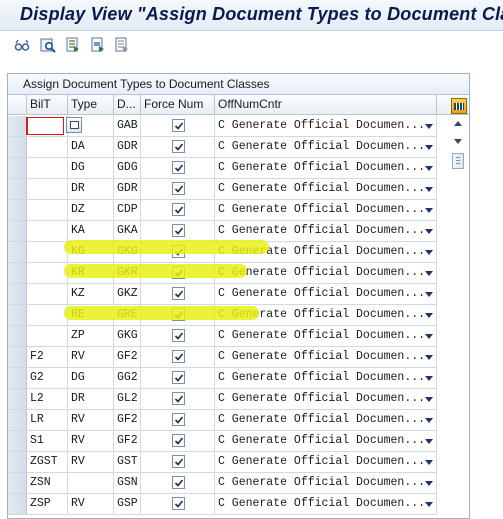  I want to click on scroll-up-icon, so click(458, 123).